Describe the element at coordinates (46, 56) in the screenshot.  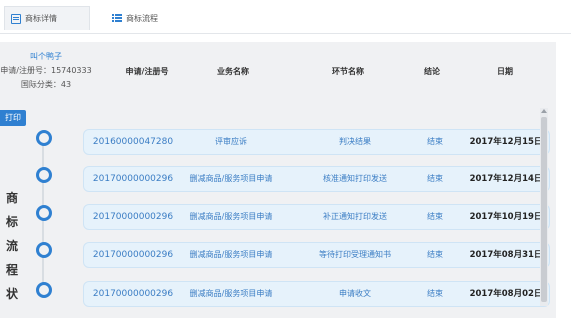
I see `trademark-name: 叫个鸭子` at that location.